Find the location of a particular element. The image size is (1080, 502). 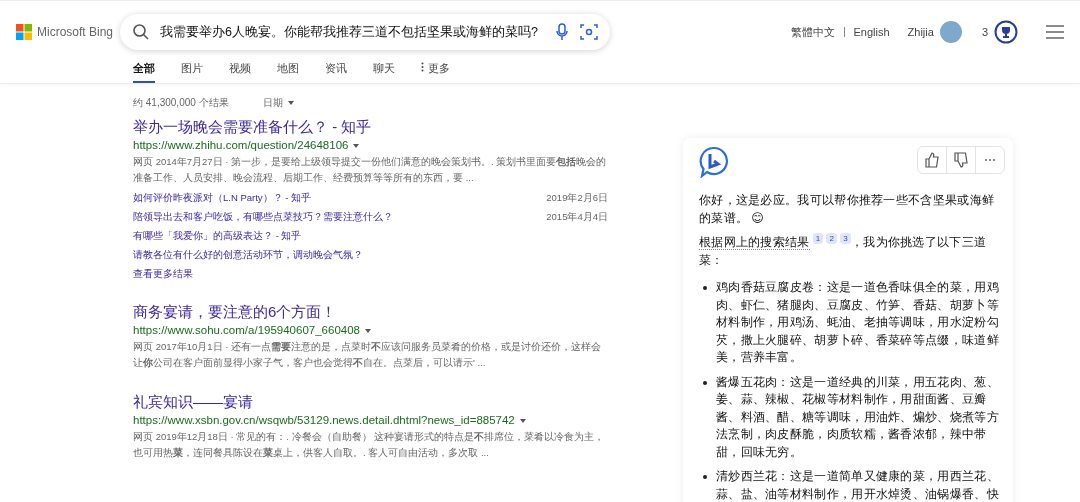

result-url: https://www.zhihu.com/question/24648106 is located at coordinates (370, 145).